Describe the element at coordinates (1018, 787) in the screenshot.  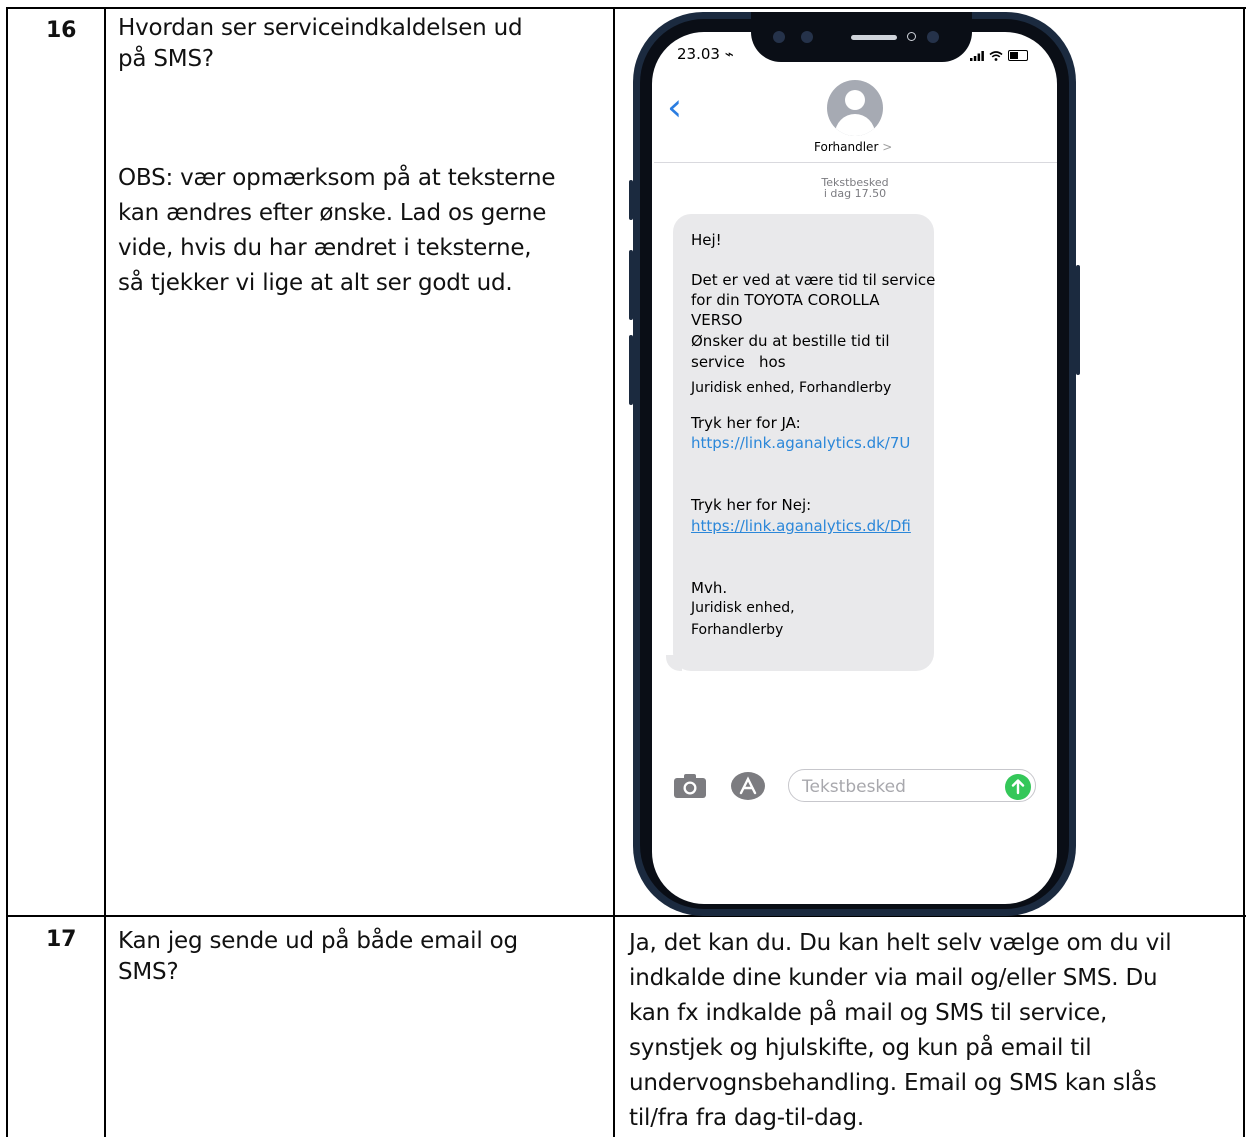
I see `send-arrow-icon` at that location.